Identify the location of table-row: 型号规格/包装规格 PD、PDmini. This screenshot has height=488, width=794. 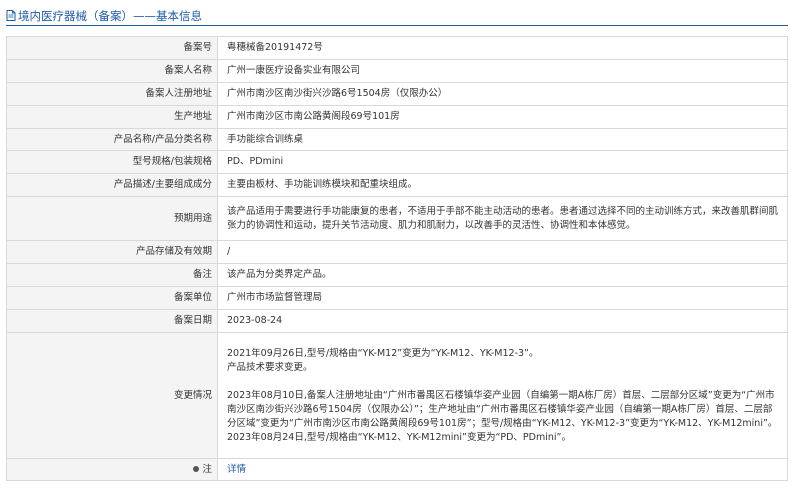
(397, 162).